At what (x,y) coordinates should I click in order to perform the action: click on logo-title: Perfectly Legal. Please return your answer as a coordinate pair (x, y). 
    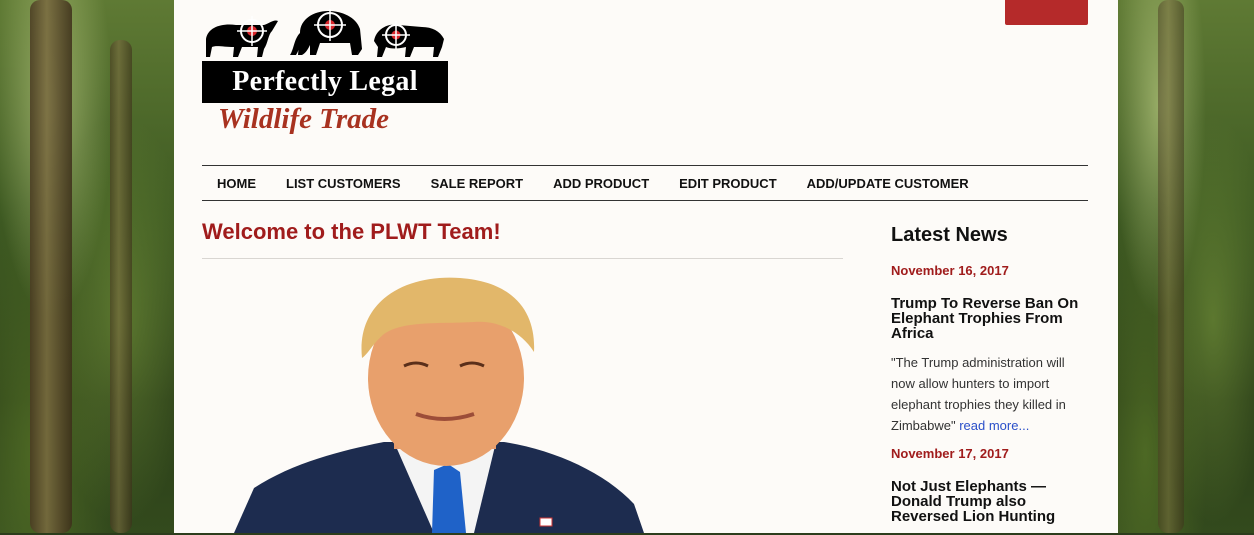
    Looking at the image, I should click on (325, 82).